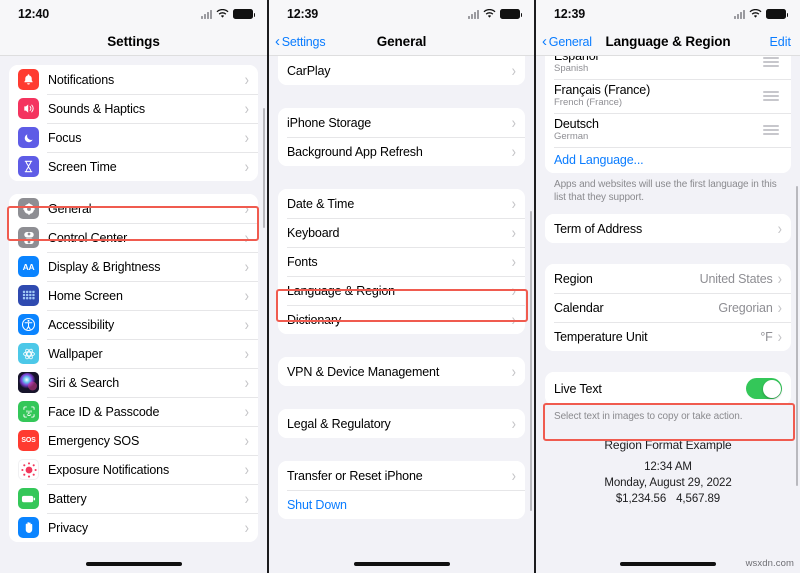 The height and width of the screenshot is (573, 800). I want to click on row-vpn-device-management: VPN & Device Management ›, so click(401, 371).